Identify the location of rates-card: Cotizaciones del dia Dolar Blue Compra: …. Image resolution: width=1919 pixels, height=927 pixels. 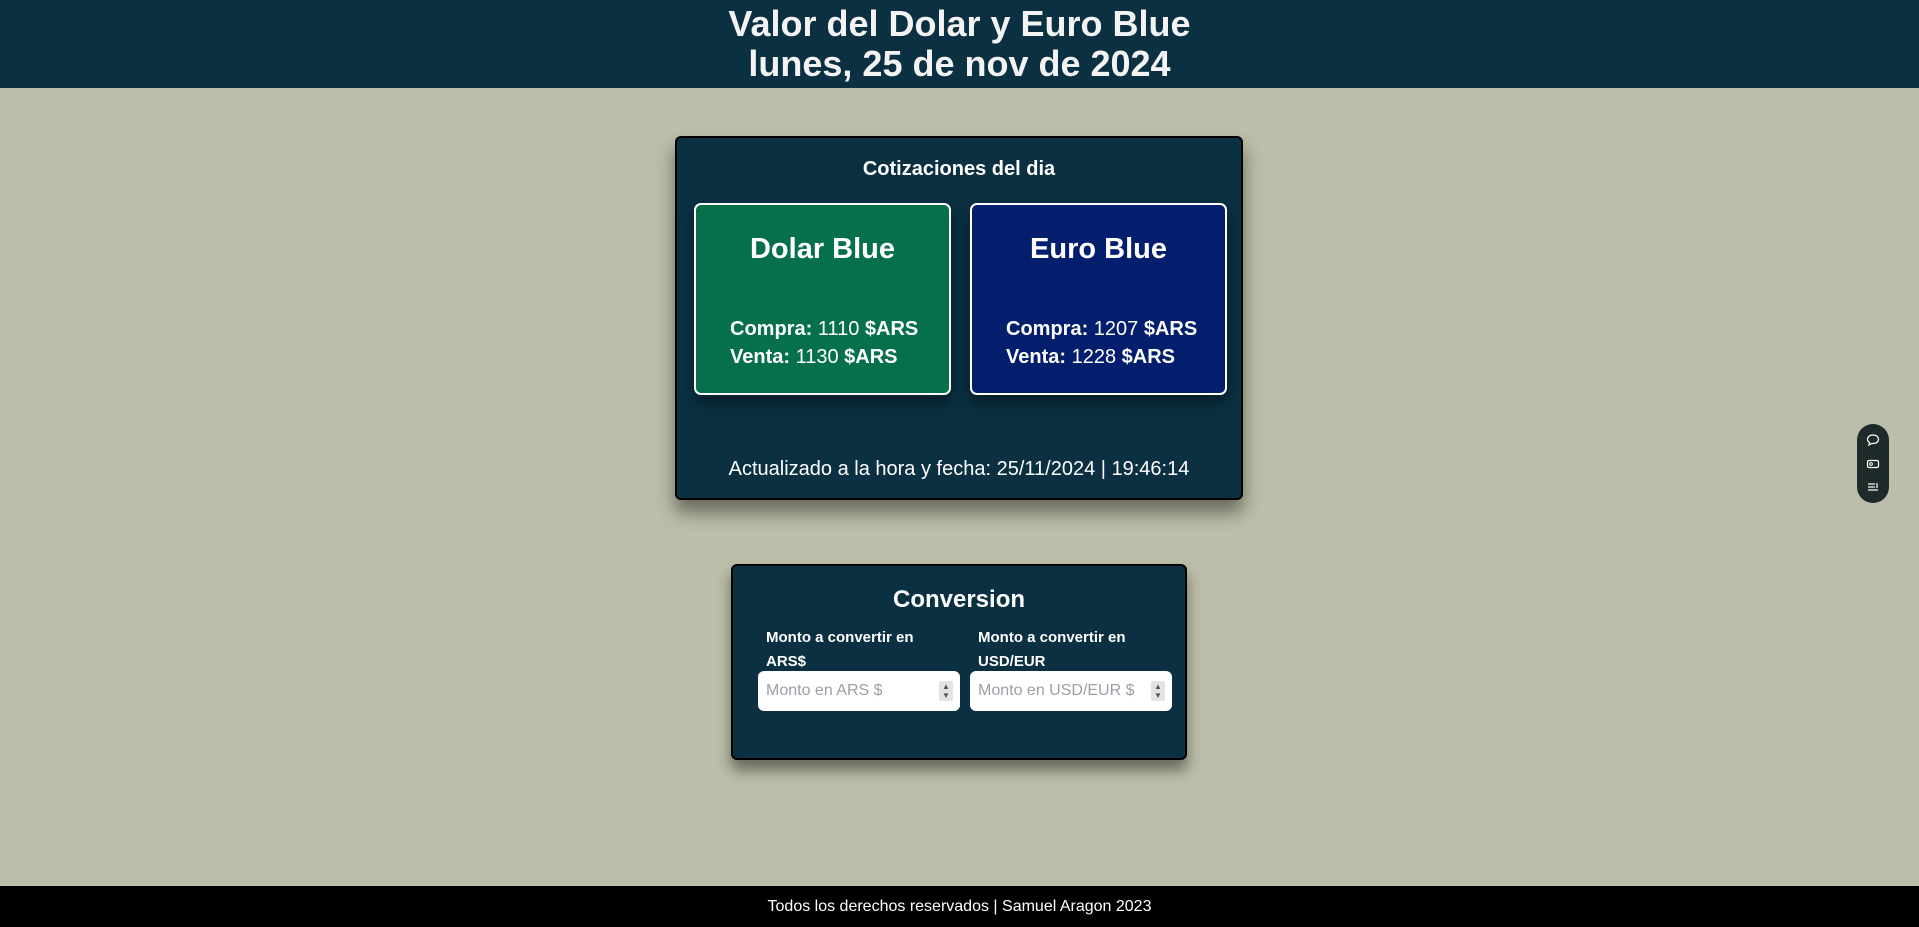
(959, 318).